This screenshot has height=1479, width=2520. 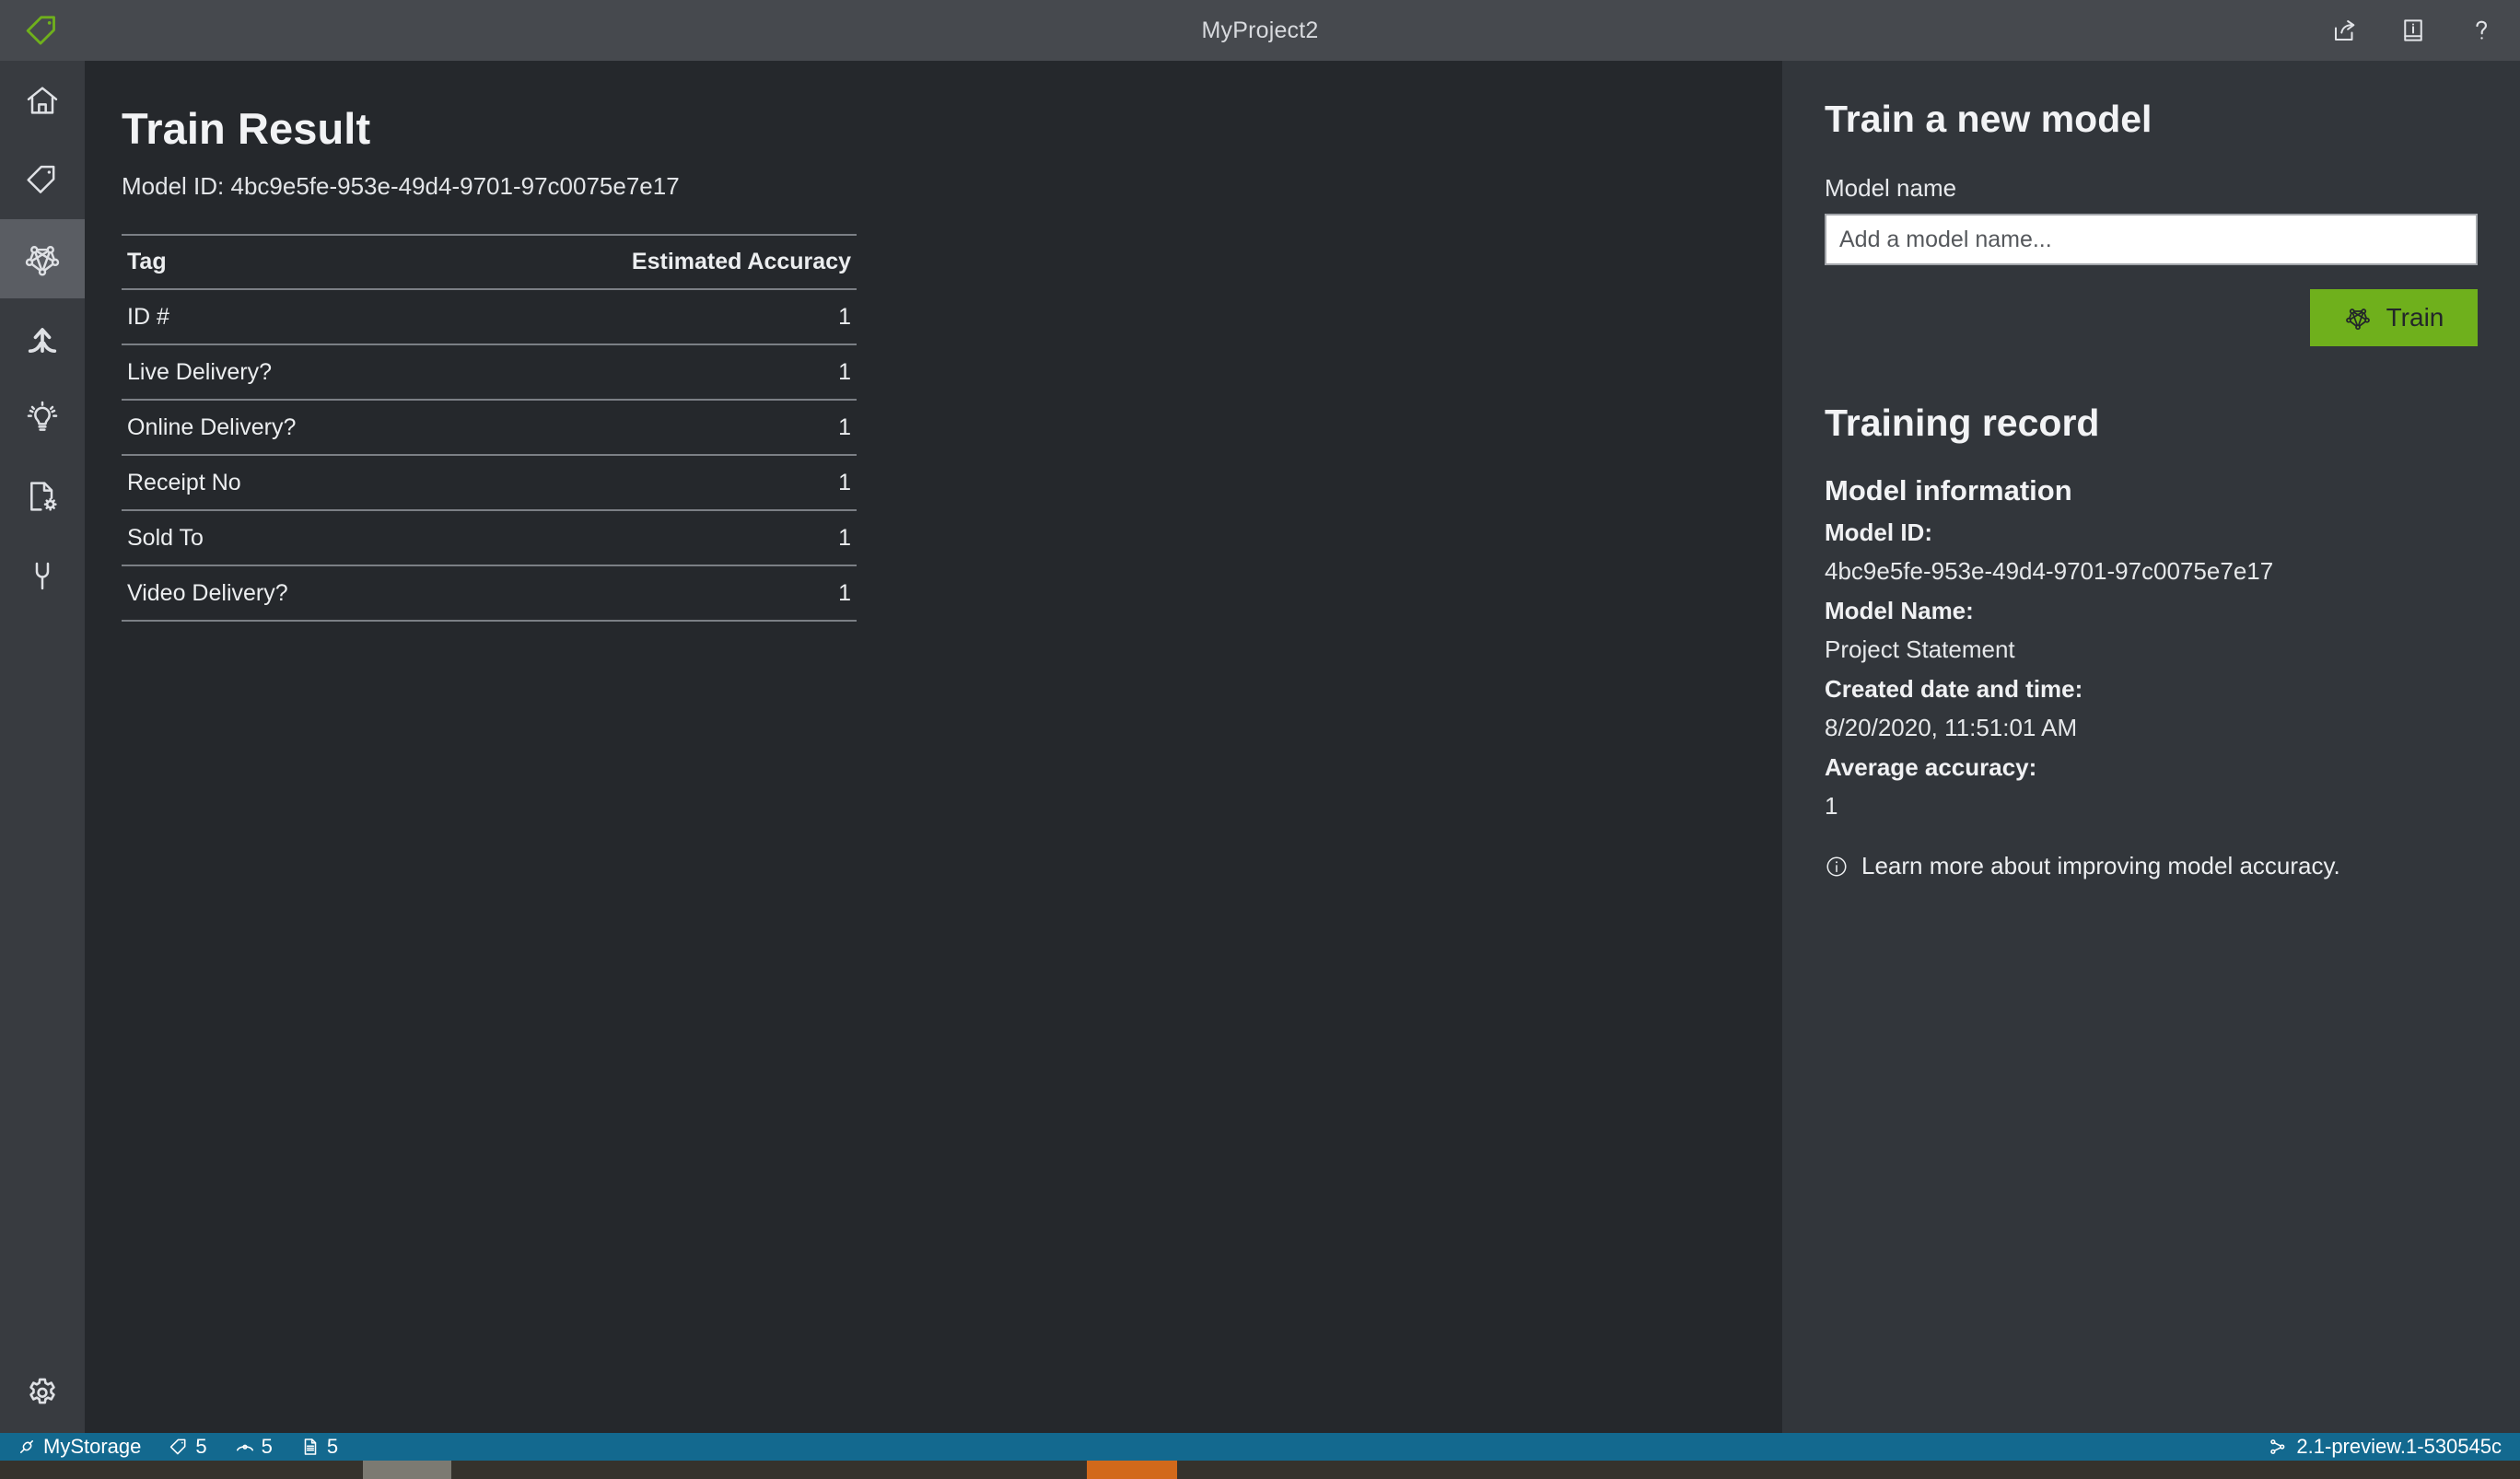 What do you see at coordinates (283, 482) in the screenshot?
I see `cell-tag: Receipt No` at bounding box center [283, 482].